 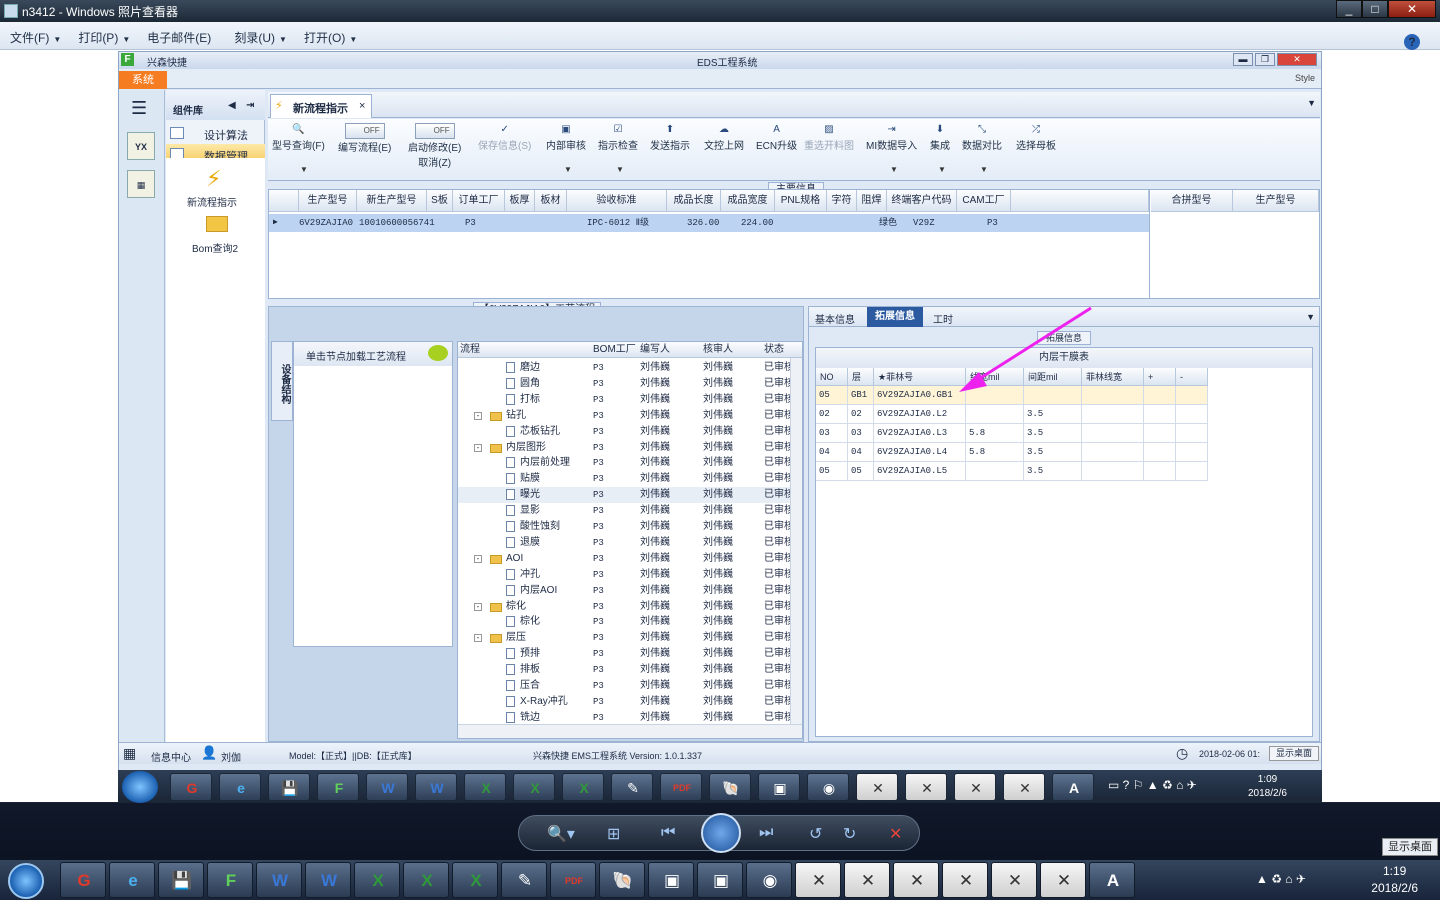 I want to click on zoom-icon: 🔍▾, so click(x=561, y=834).